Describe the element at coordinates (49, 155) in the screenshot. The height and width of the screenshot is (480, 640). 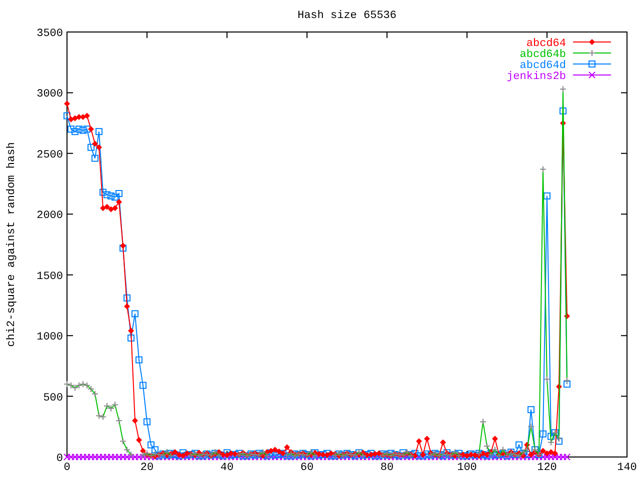
I see `tick-label: 2500` at that location.